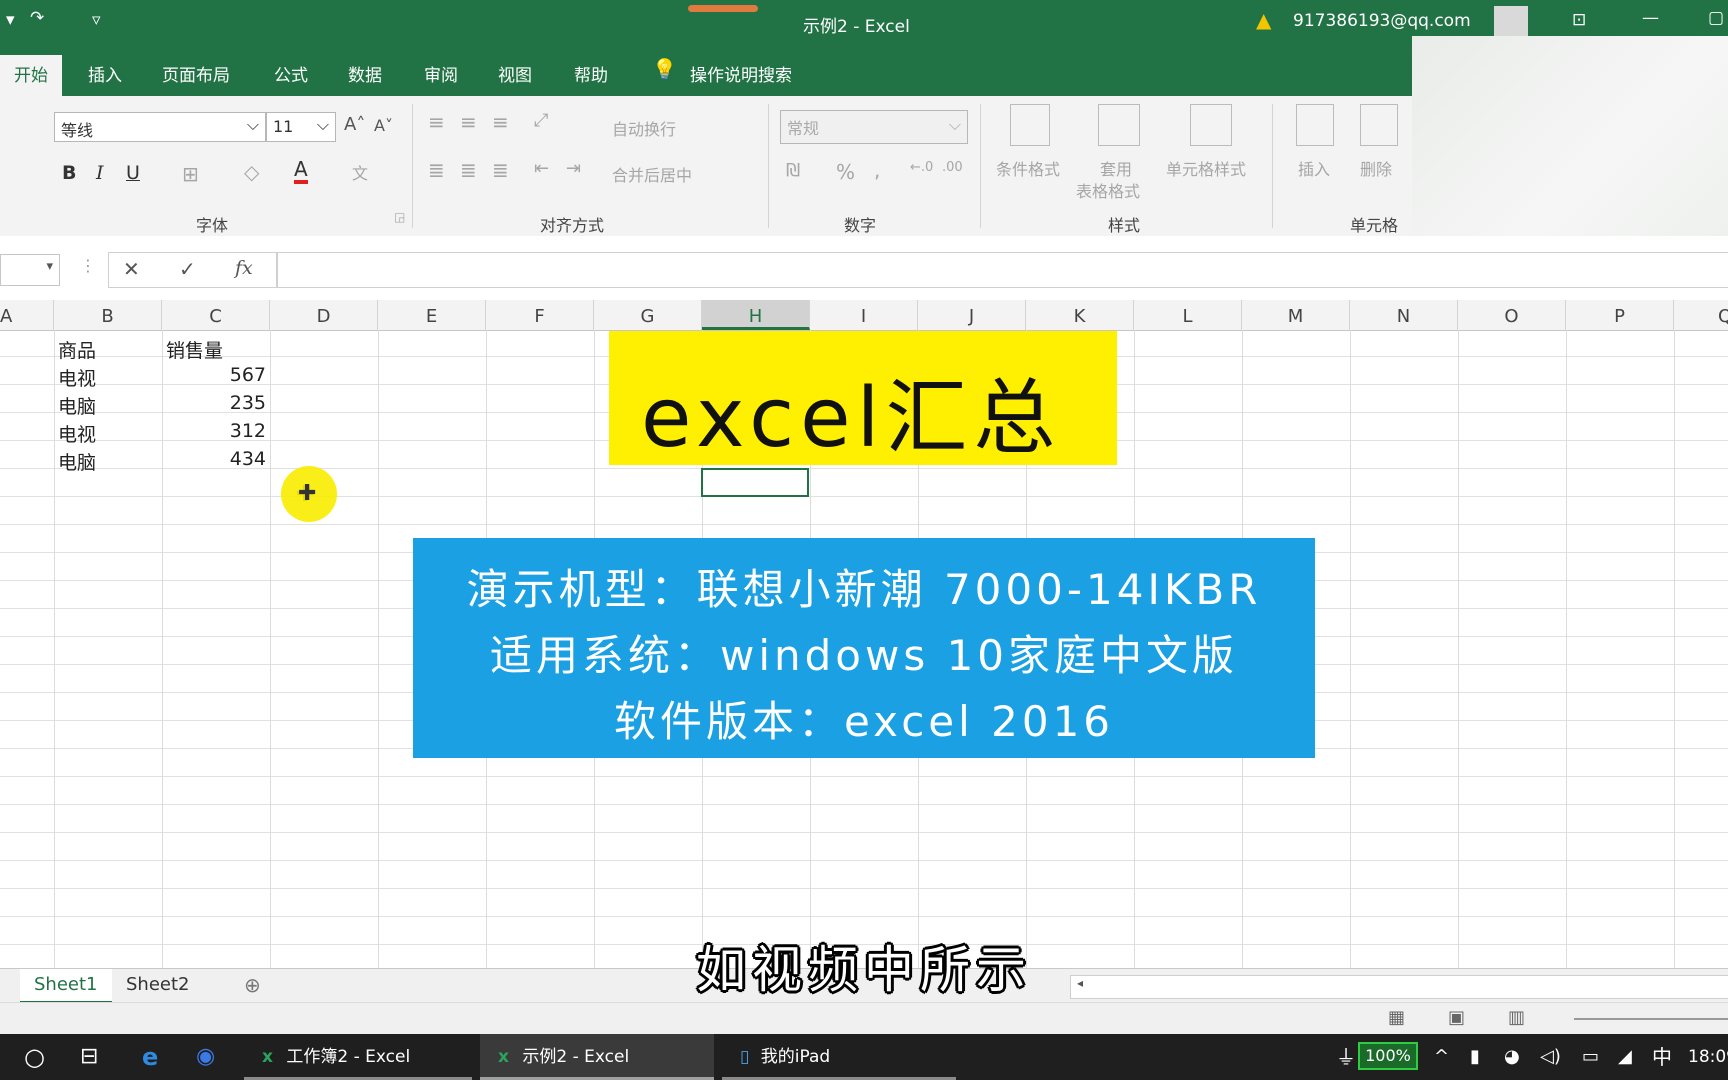  Describe the element at coordinates (131, 269) in the screenshot. I see `cancel-button: ✕` at that location.